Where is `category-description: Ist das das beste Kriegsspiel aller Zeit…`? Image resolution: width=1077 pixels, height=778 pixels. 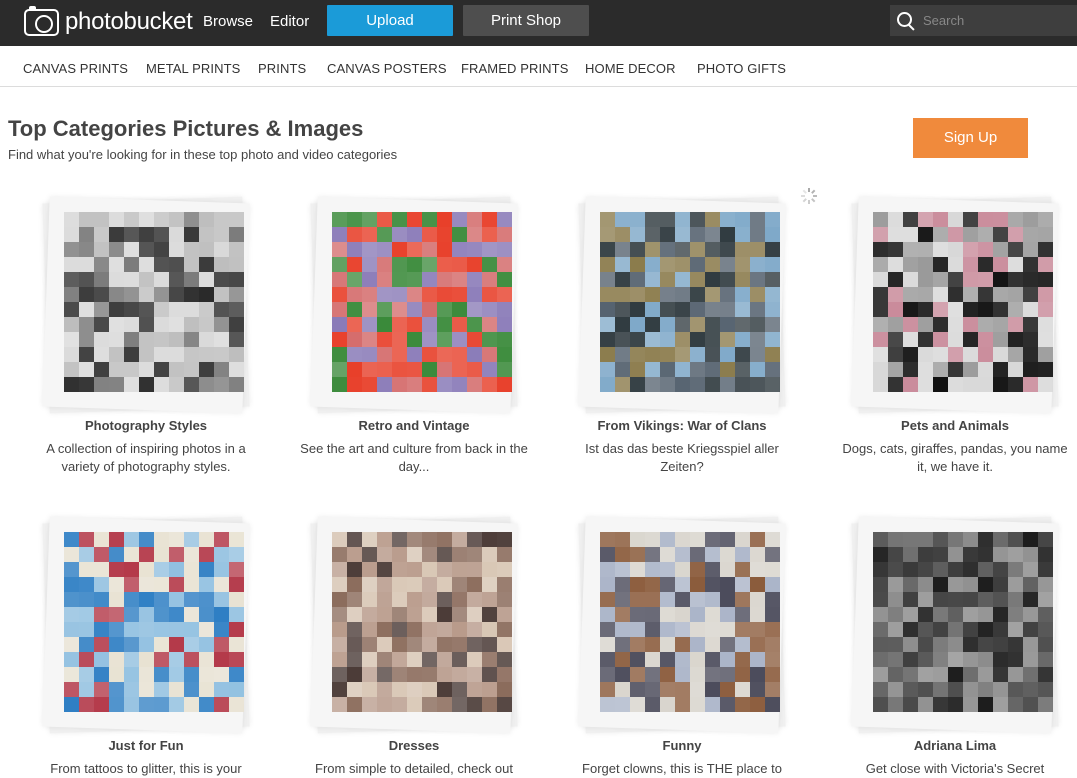
category-description: Ist das das beste Kriegsspiel aller Zeit… is located at coordinates (682, 457).